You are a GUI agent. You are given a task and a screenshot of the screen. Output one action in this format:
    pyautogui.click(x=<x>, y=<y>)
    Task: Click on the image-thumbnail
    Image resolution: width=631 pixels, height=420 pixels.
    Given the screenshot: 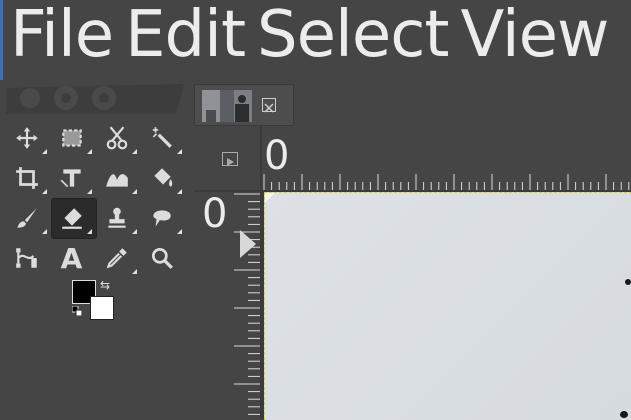 What is the action you would take?
    pyautogui.click(x=227, y=106)
    